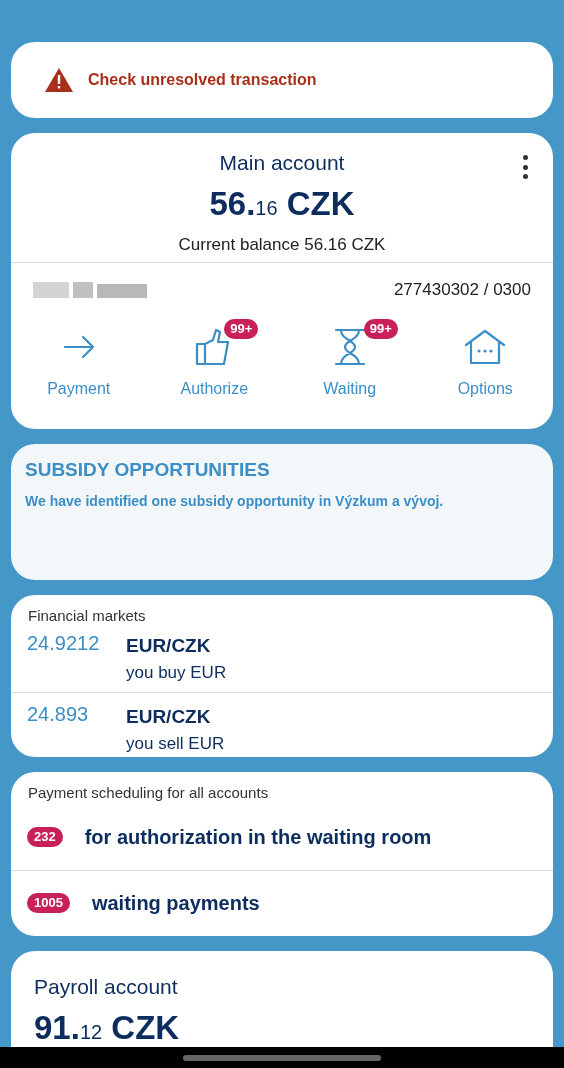 This screenshot has height=1068, width=564. Describe the element at coordinates (87, 616) in the screenshot. I see `markets-title: Financial markets` at that location.